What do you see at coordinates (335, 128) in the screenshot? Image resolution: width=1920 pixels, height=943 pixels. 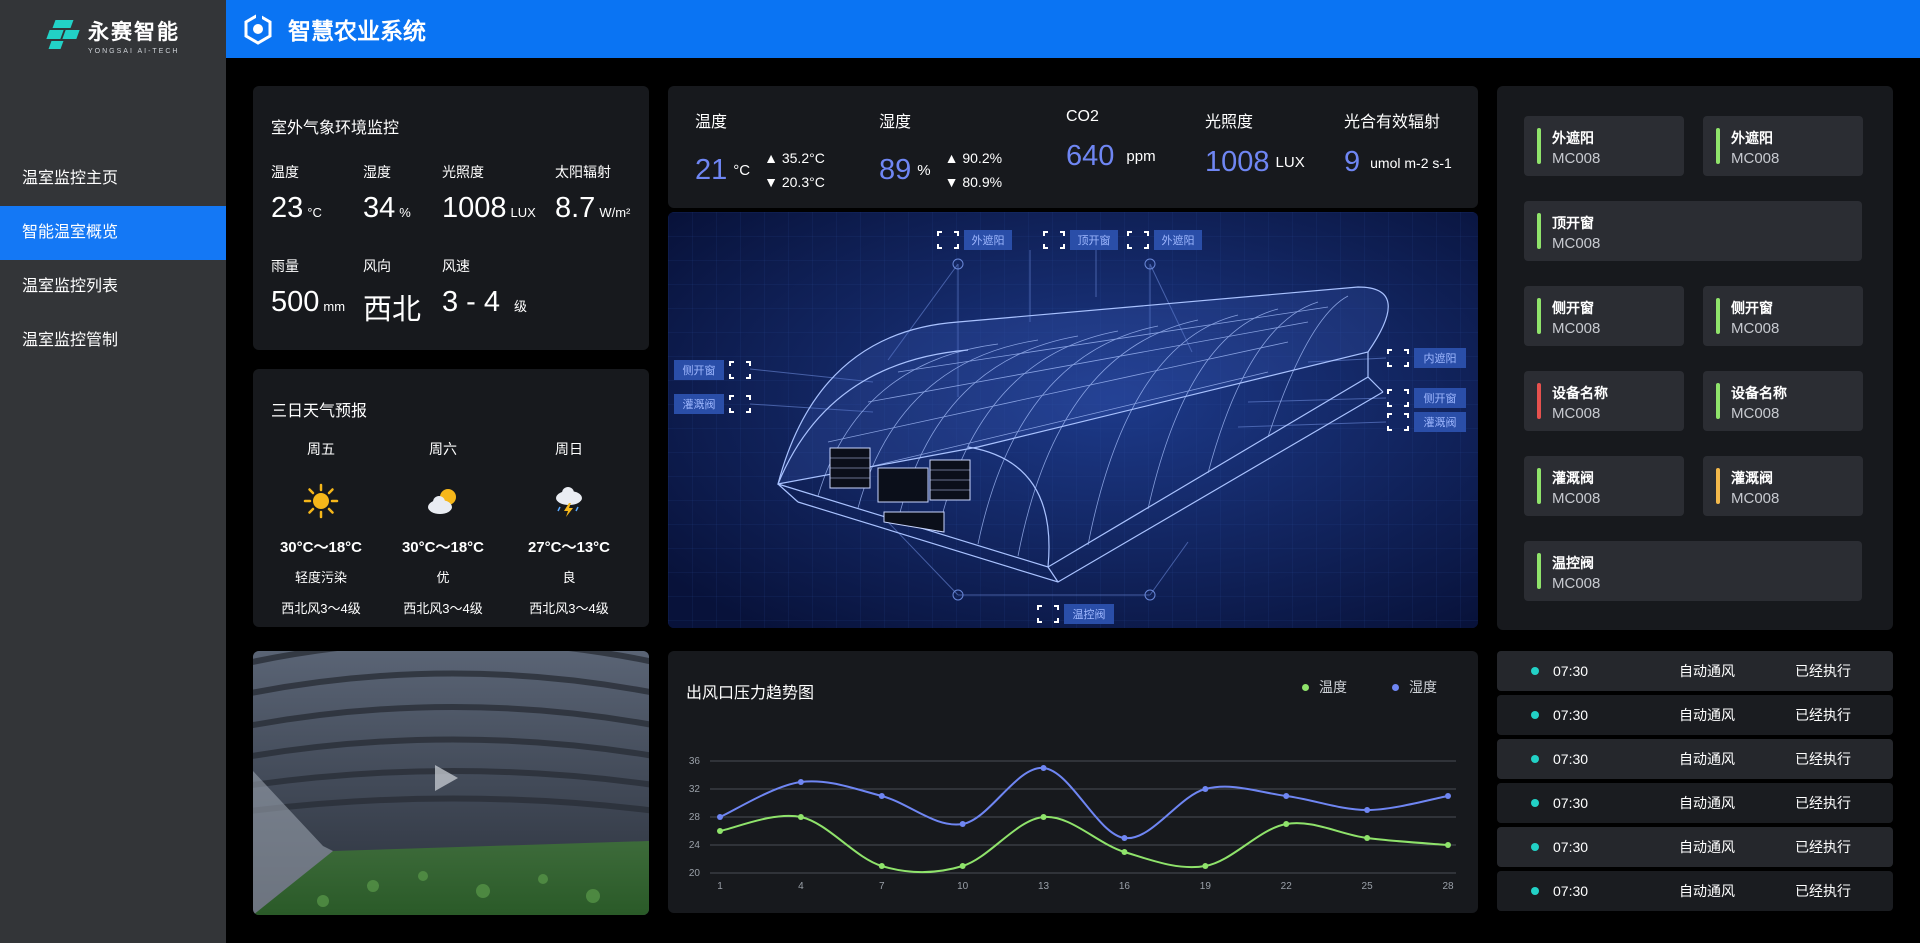 I see `outdoor-weather-title: 室外气象环境监控` at bounding box center [335, 128].